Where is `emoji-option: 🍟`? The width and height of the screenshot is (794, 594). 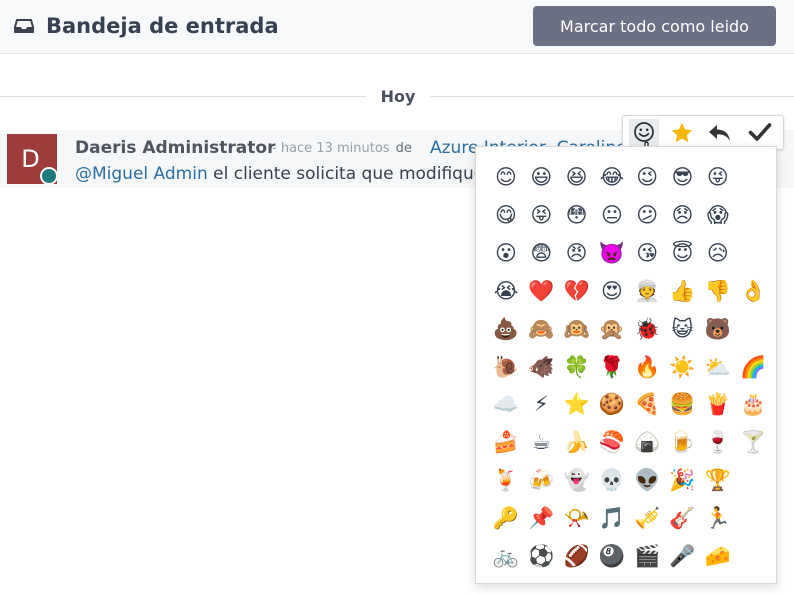 emoji-option: 🍟 is located at coordinates (718, 404).